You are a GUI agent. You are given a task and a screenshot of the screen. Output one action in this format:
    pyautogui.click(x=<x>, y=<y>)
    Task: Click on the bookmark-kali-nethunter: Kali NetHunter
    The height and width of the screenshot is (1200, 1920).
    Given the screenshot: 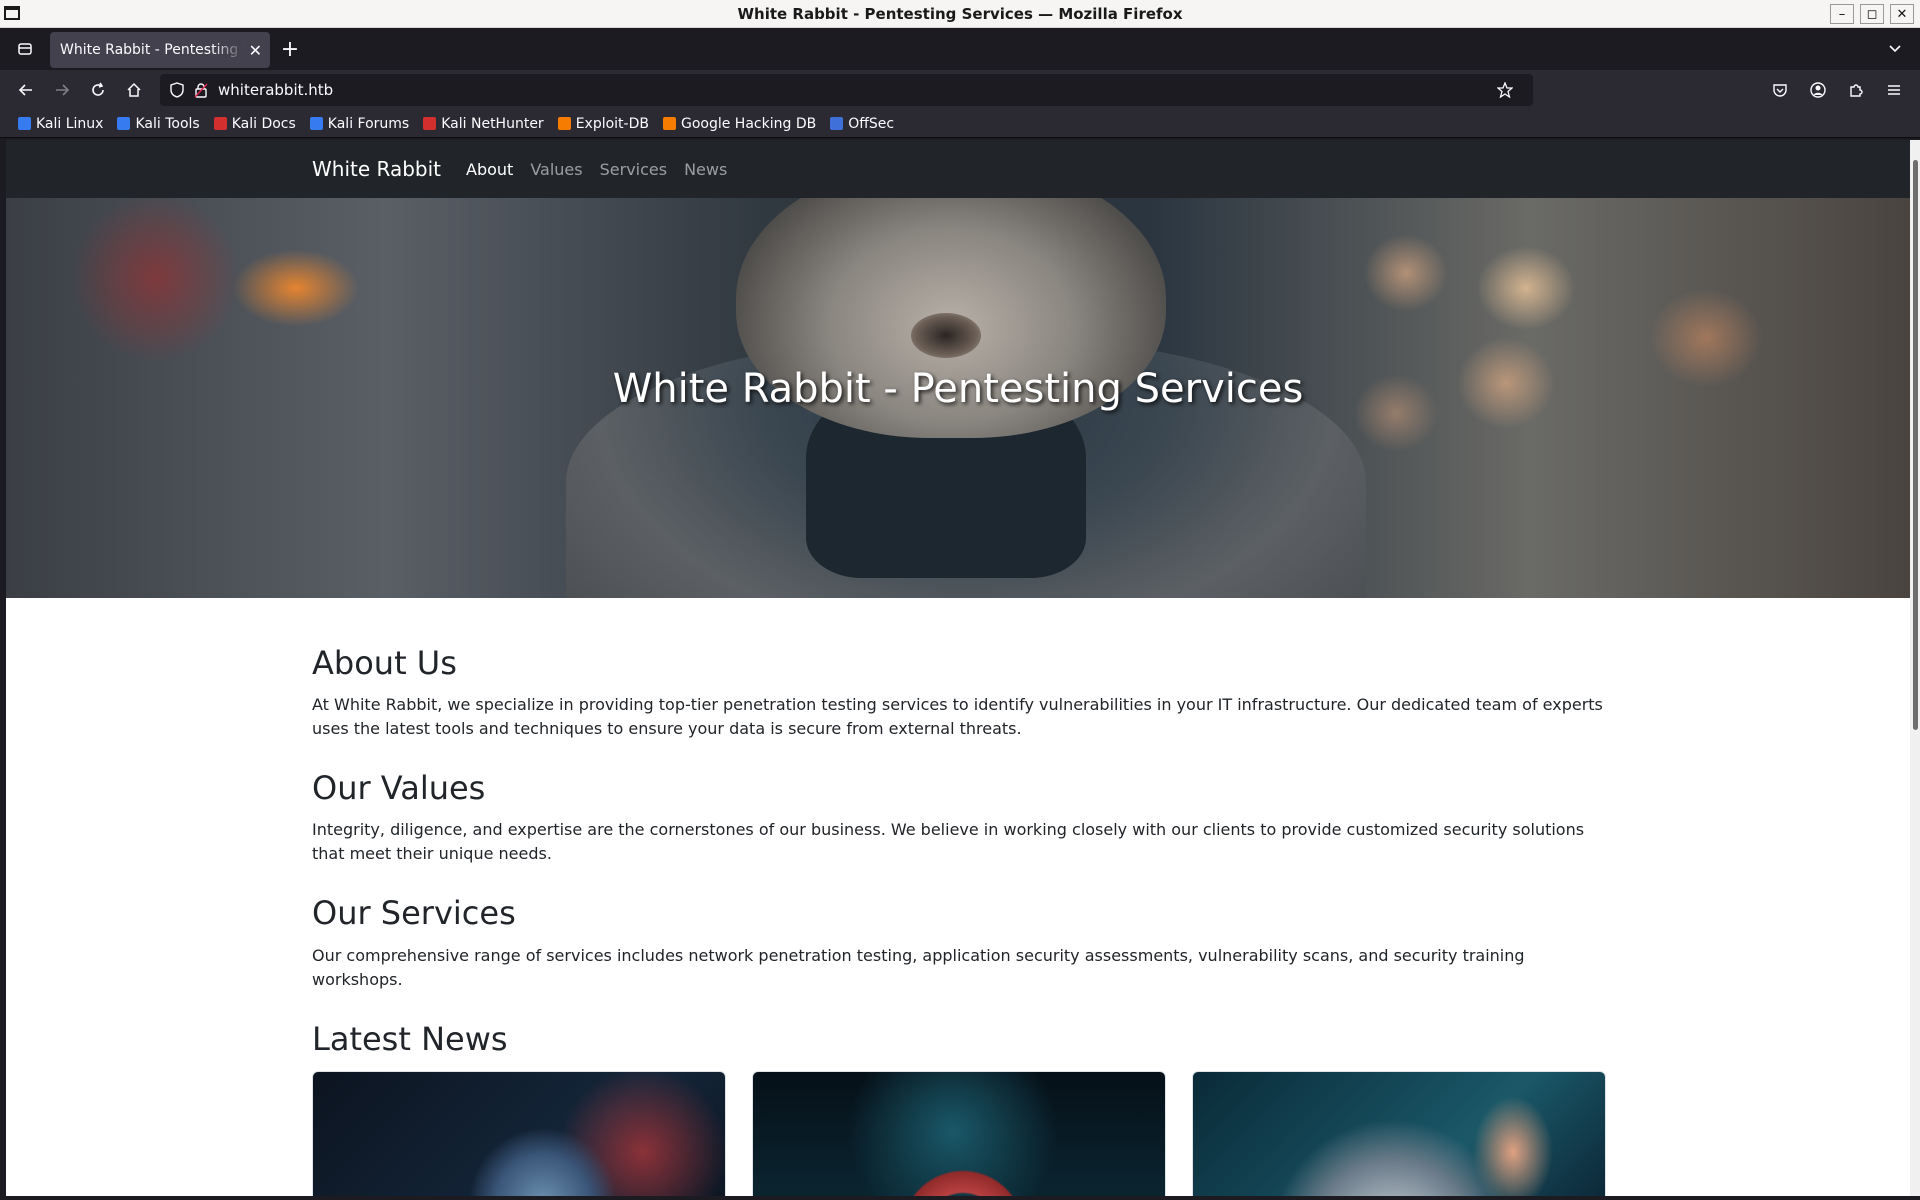 What is the action you would take?
    pyautogui.click(x=483, y=123)
    